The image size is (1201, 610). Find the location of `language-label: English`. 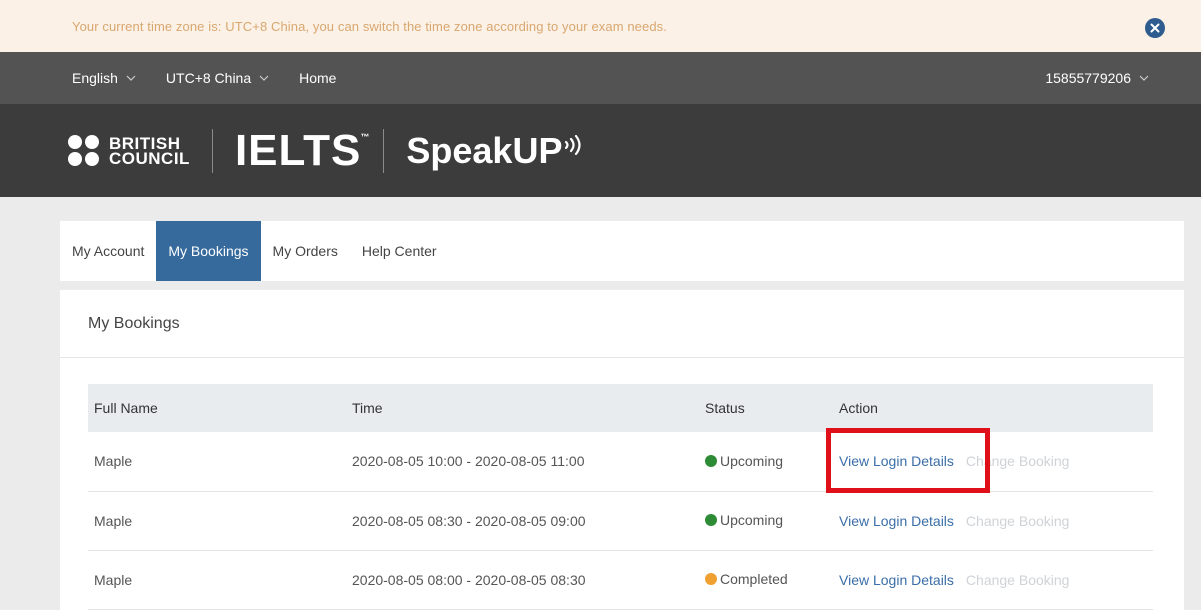

language-label: English is located at coordinates (95, 78).